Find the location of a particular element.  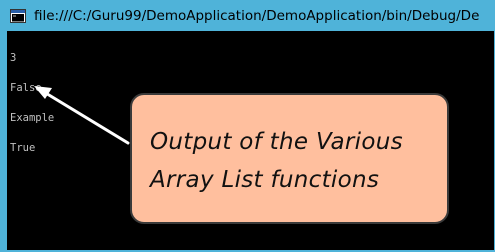

callout-text-line: Array List functions is located at coordinates (265, 180).